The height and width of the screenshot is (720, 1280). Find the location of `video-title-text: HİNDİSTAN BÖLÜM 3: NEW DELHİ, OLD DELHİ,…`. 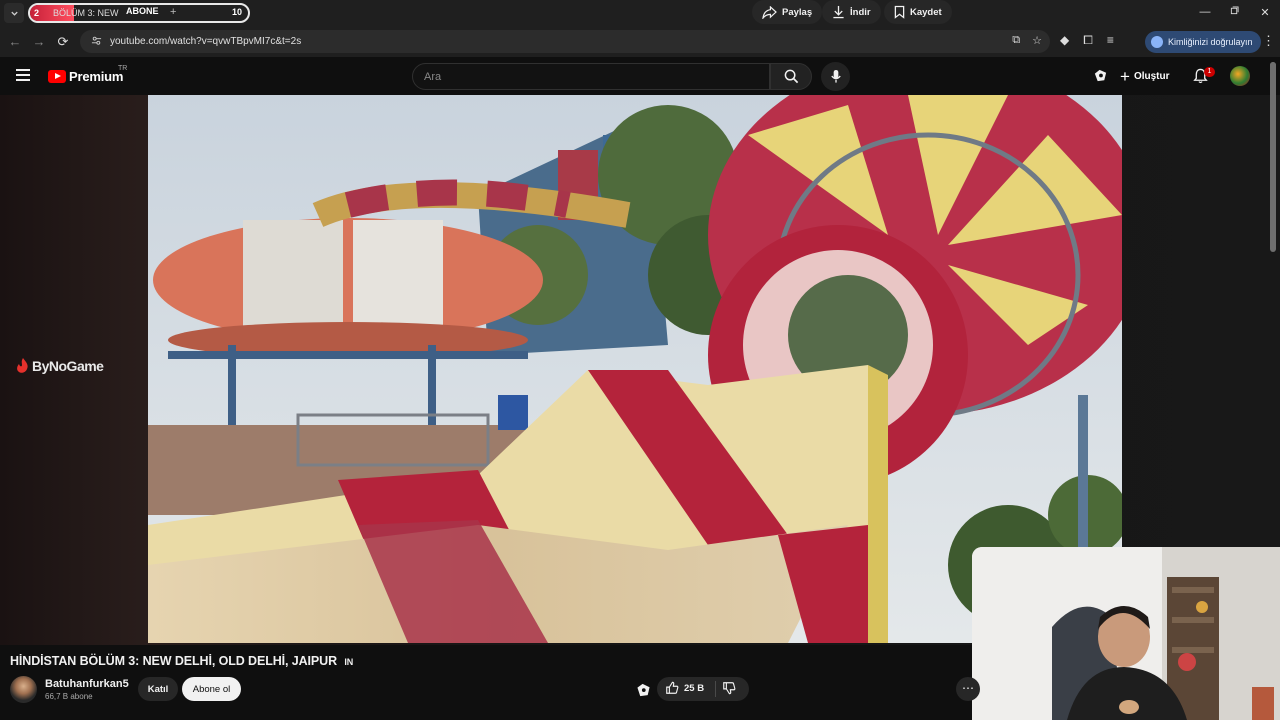

video-title-text: HİNDİSTAN BÖLÜM 3: NEW DELHİ, OLD DELHİ,… is located at coordinates (174, 661).